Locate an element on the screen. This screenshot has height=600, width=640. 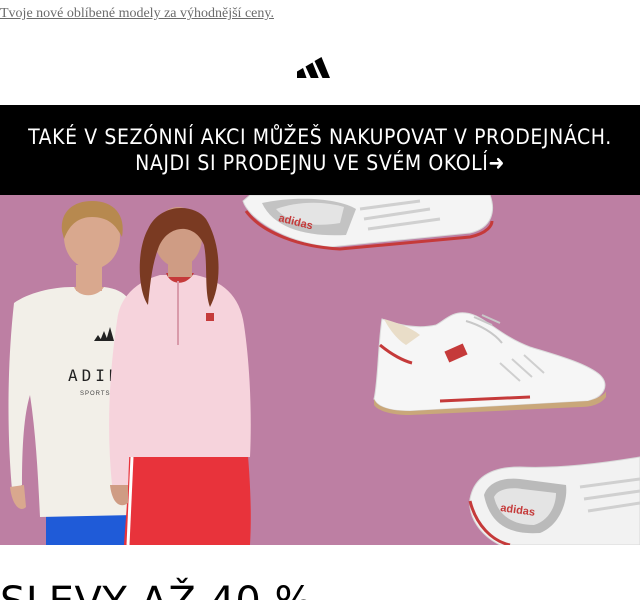
adidas-logo is located at coordinates (316, 65).